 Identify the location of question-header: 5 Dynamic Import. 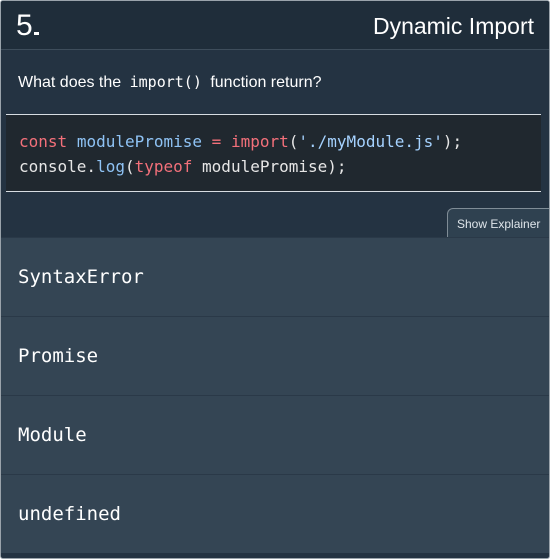
(275, 25).